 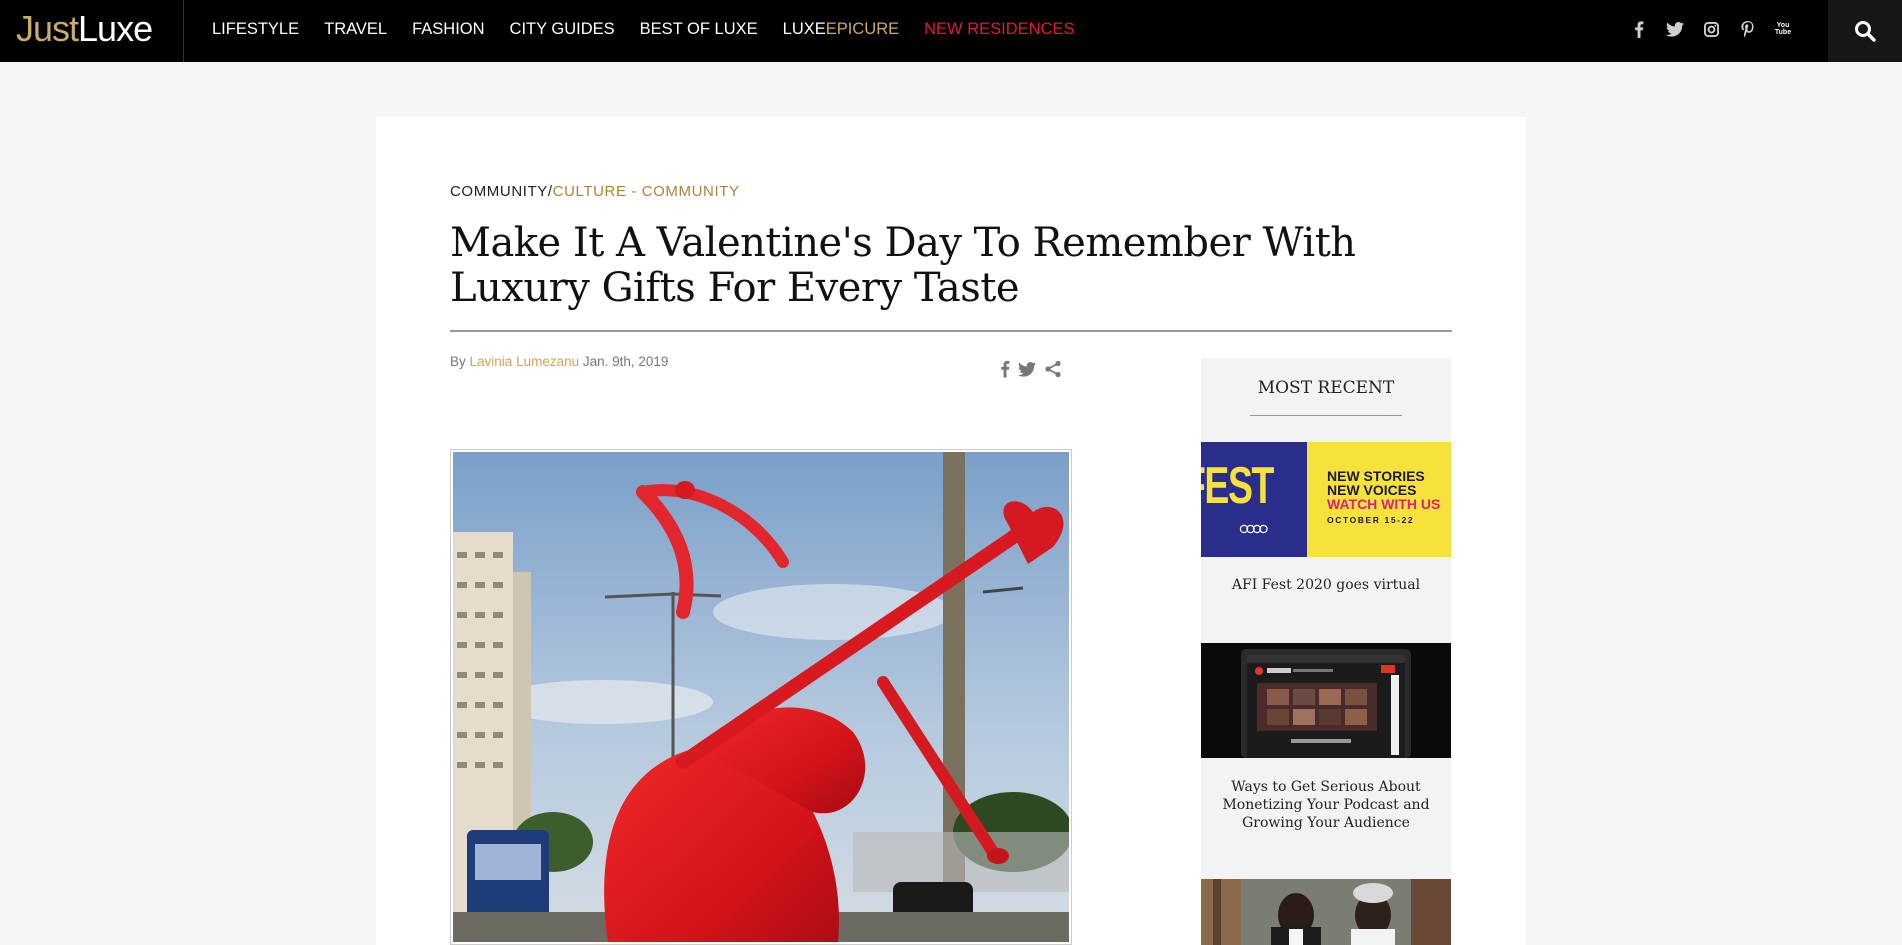 What do you see at coordinates (1376, 476) in the screenshot?
I see `afi-image-line1: NEW STORIES` at bounding box center [1376, 476].